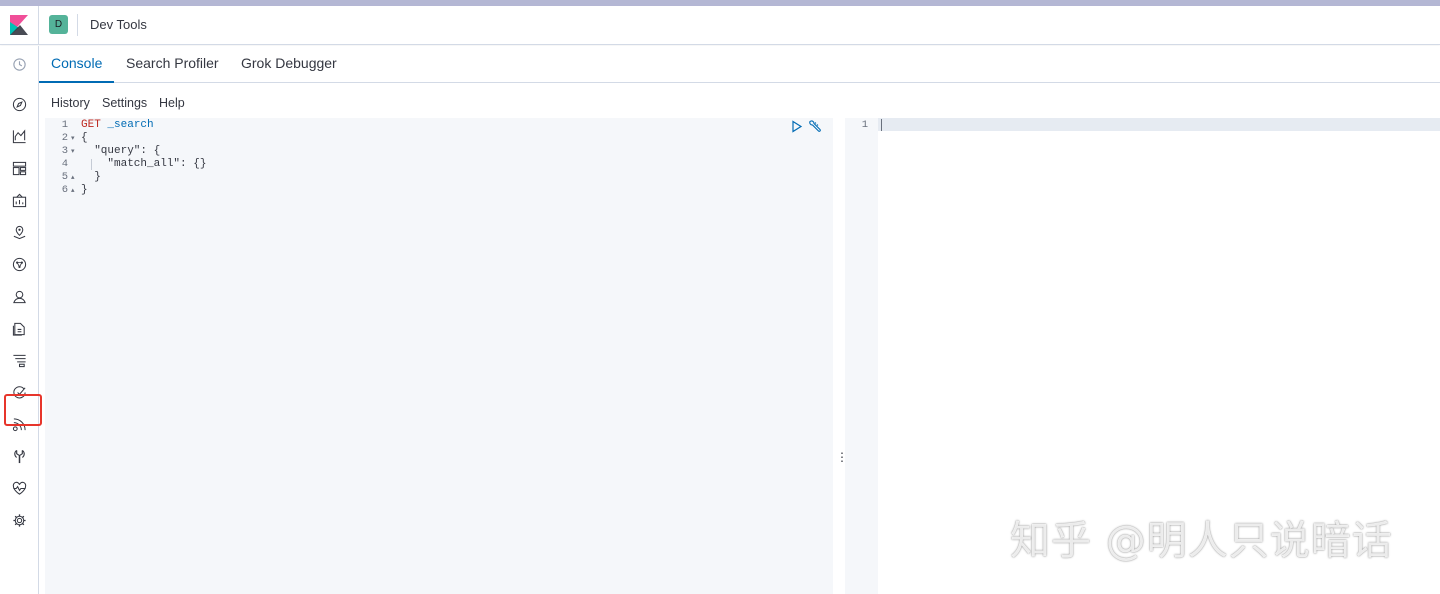 This screenshot has width=1440, height=594. I want to click on line-number: 4, so click(64, 164).